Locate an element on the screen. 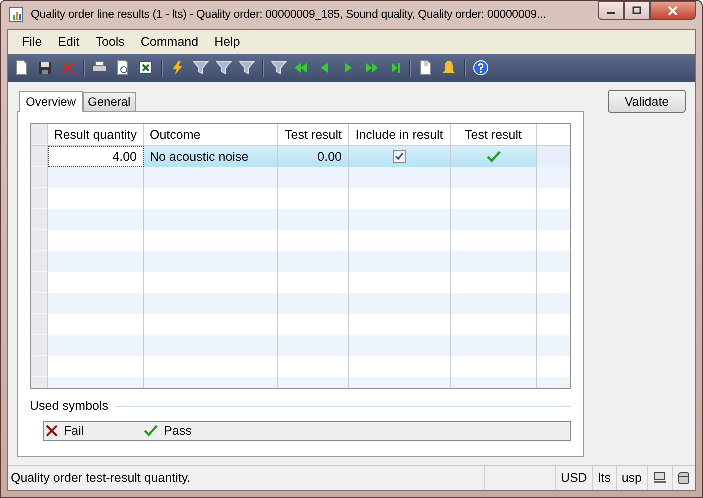 Image resolution: width=703 pixels, height=498 pixels. menu-item: File is located at coordinates (32, 42).